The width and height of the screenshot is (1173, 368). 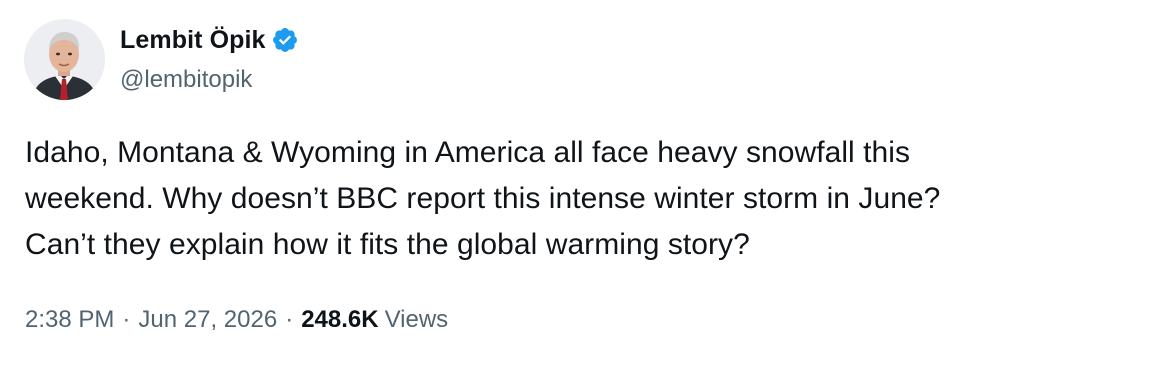 What do you see at coordinates (285, 40) in the screenshot?
I see `verified-badge-icon` at bounding box center [285, 40].